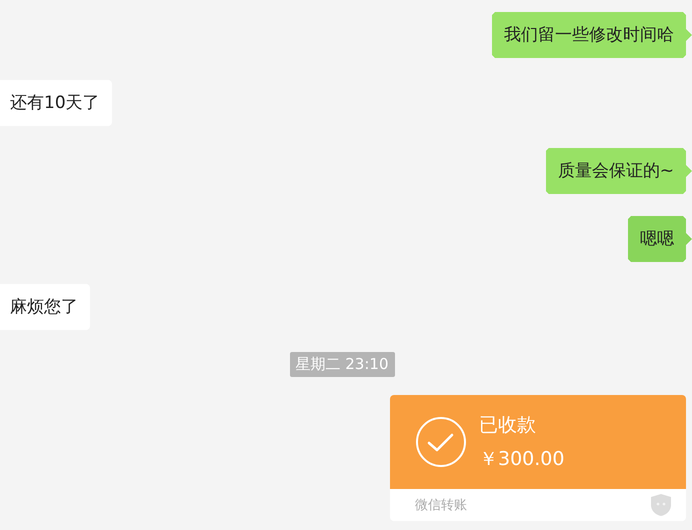 The image size is (692, 530). I want to click on message-bubble: 质量会保证的~, so click(619, 171).